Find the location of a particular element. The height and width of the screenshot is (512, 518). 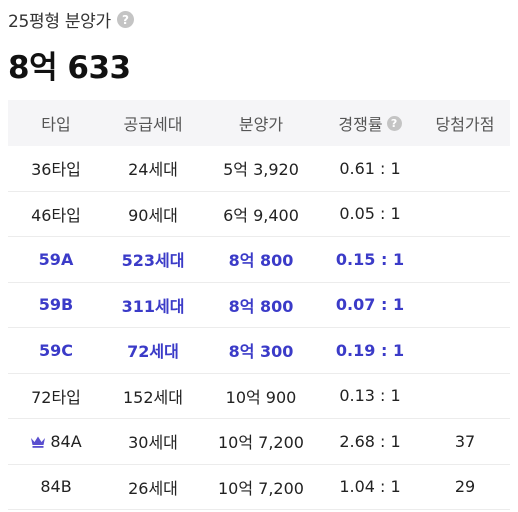

row-units-cell: 90세대 is located at coordinates (153, 214).